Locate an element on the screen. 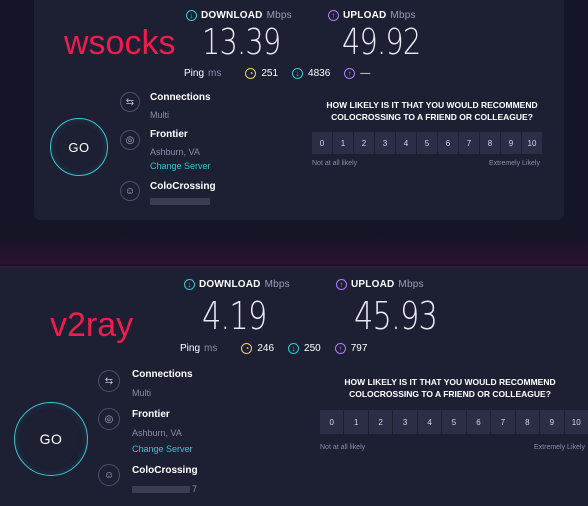 The image size is (588, 506). upload-speed-value: 45.93 is located at coordinates (396, 316).